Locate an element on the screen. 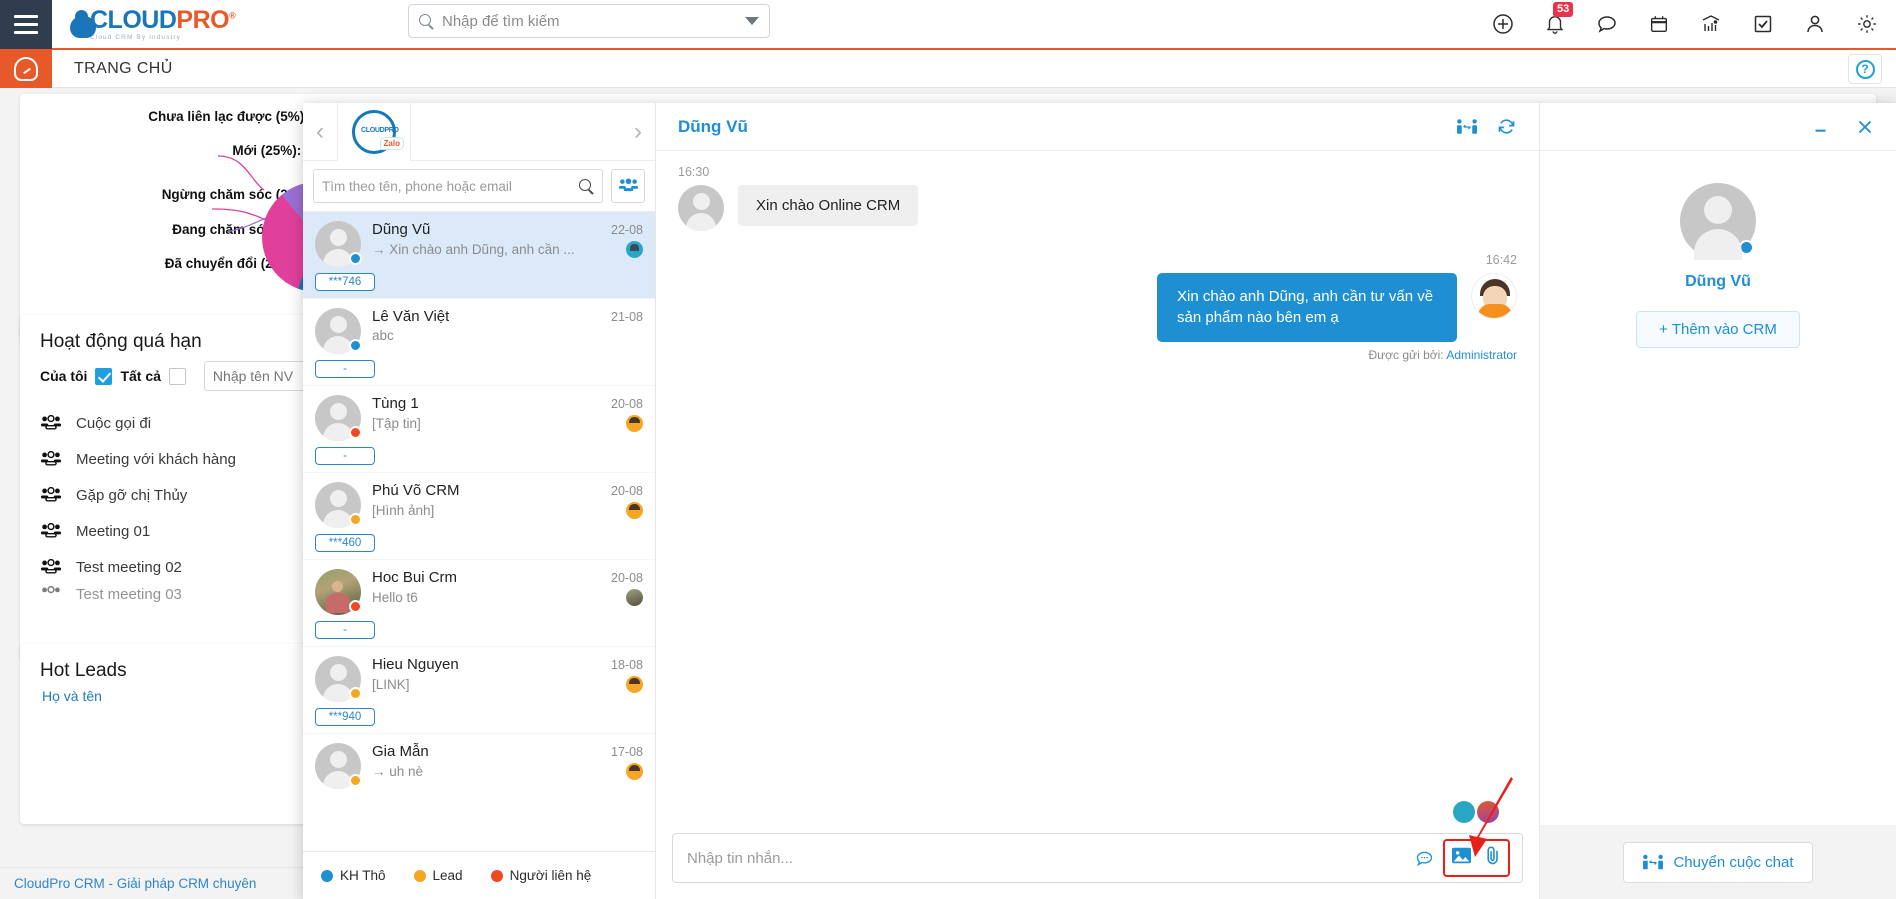  list-item-label: Gặp gỡ chị Thủy is located at coordinates (132, 495).